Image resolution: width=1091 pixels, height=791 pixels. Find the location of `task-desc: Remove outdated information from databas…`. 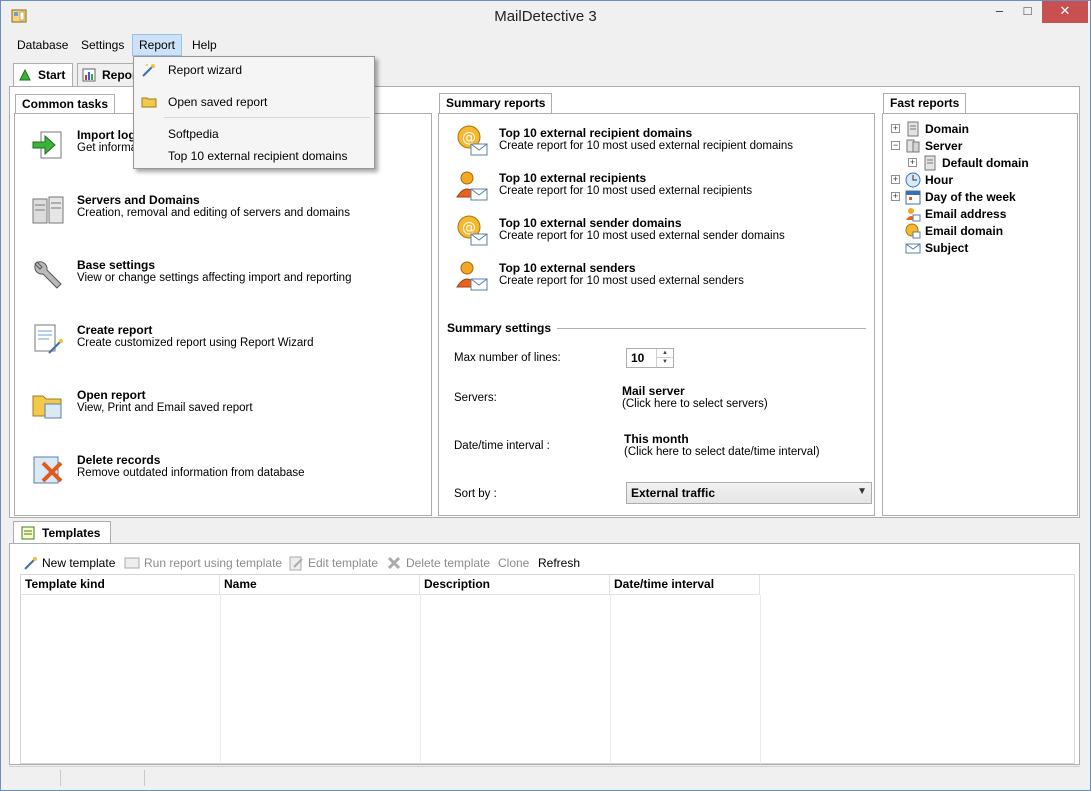

task-desc: Remove outdated information from databas… is located at coordinates (191, 473).